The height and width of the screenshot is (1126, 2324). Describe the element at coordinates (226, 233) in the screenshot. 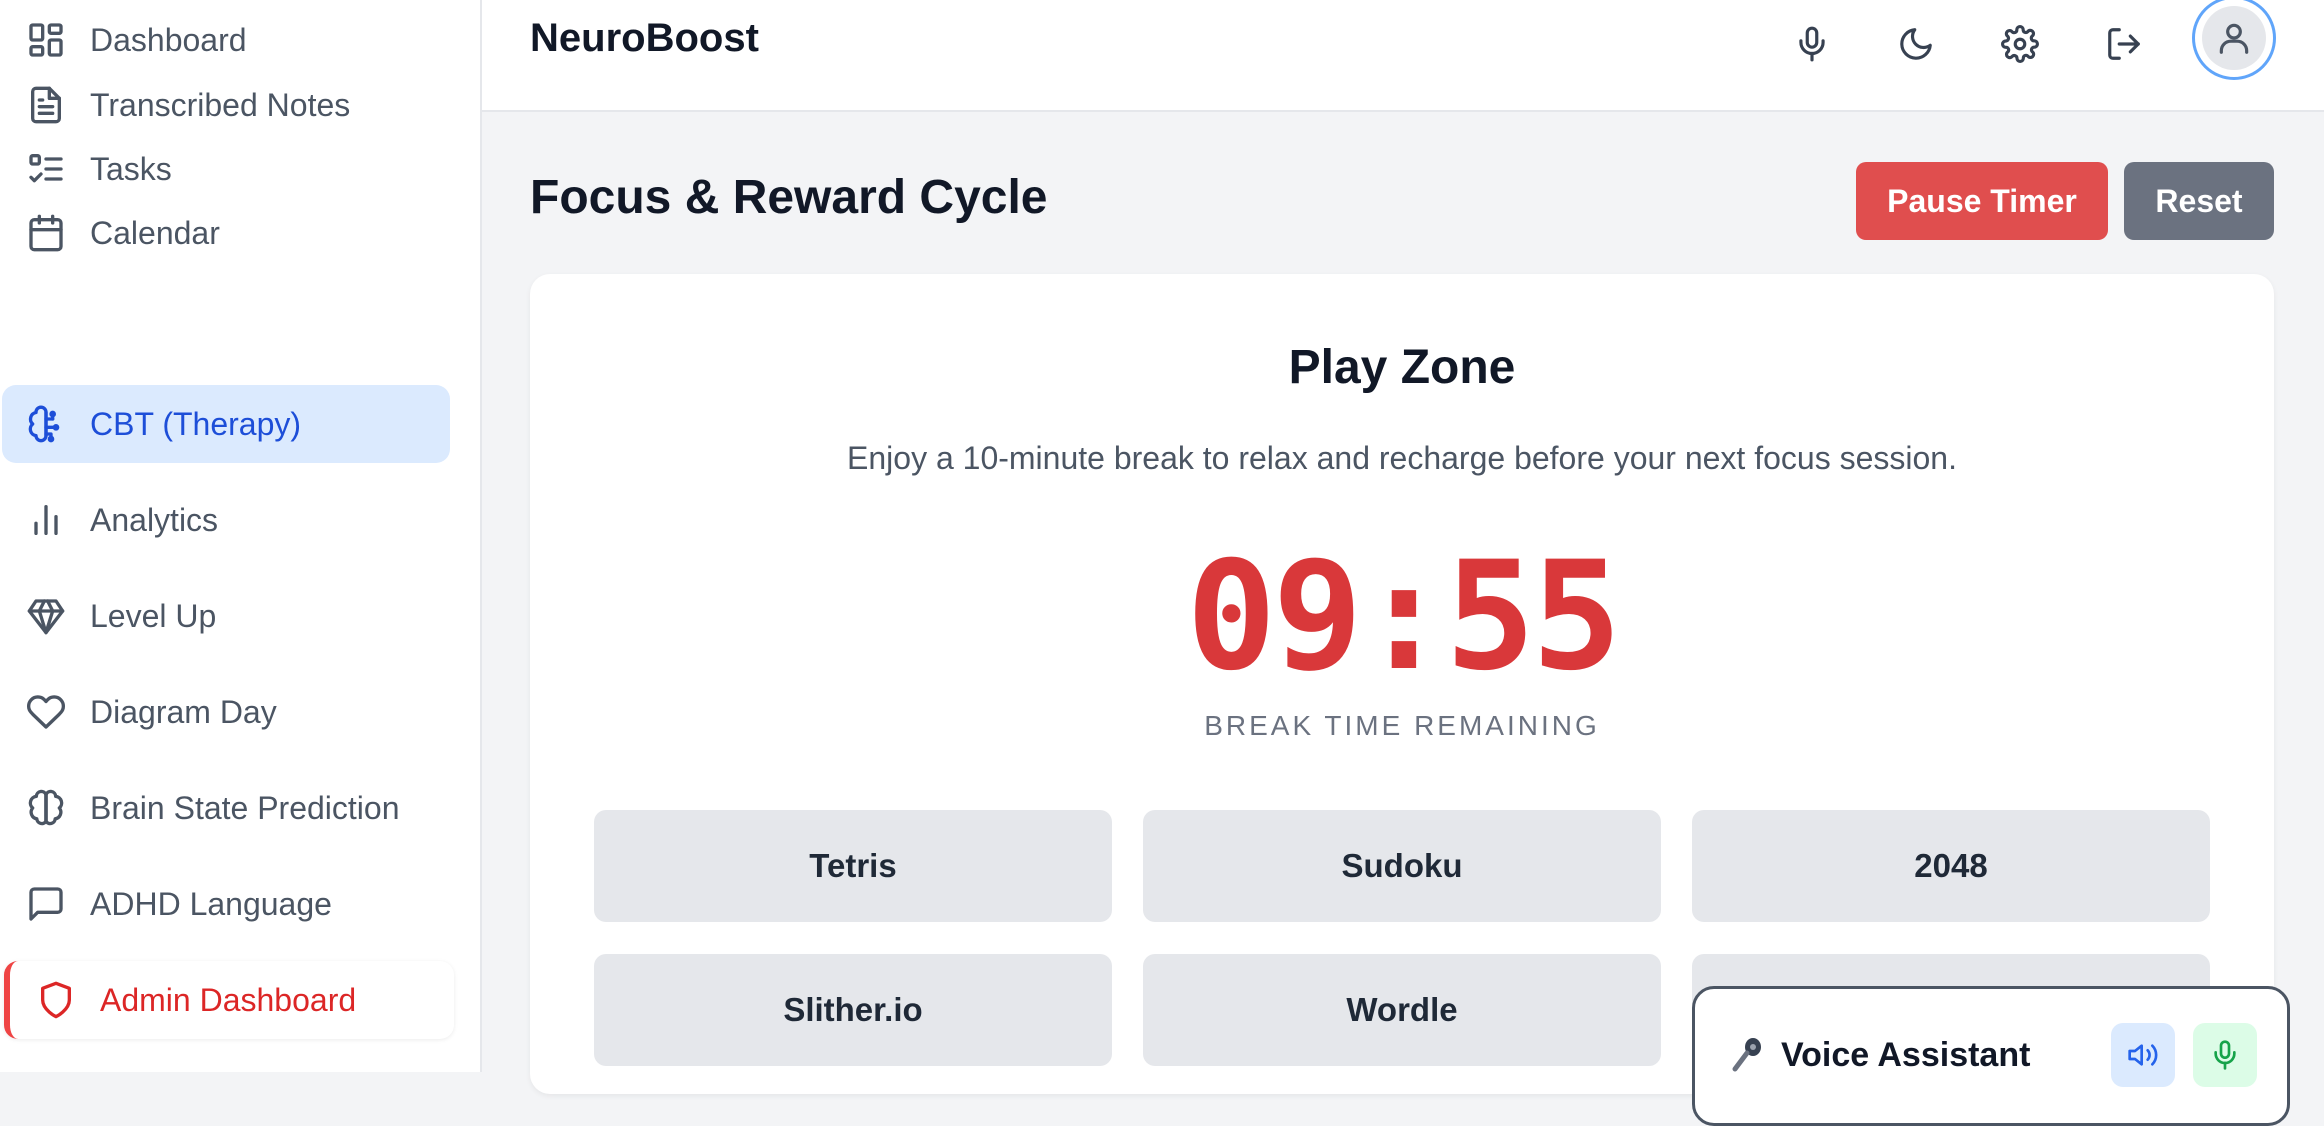

I see `sidebar-item-calendar: Calendar` at that location.